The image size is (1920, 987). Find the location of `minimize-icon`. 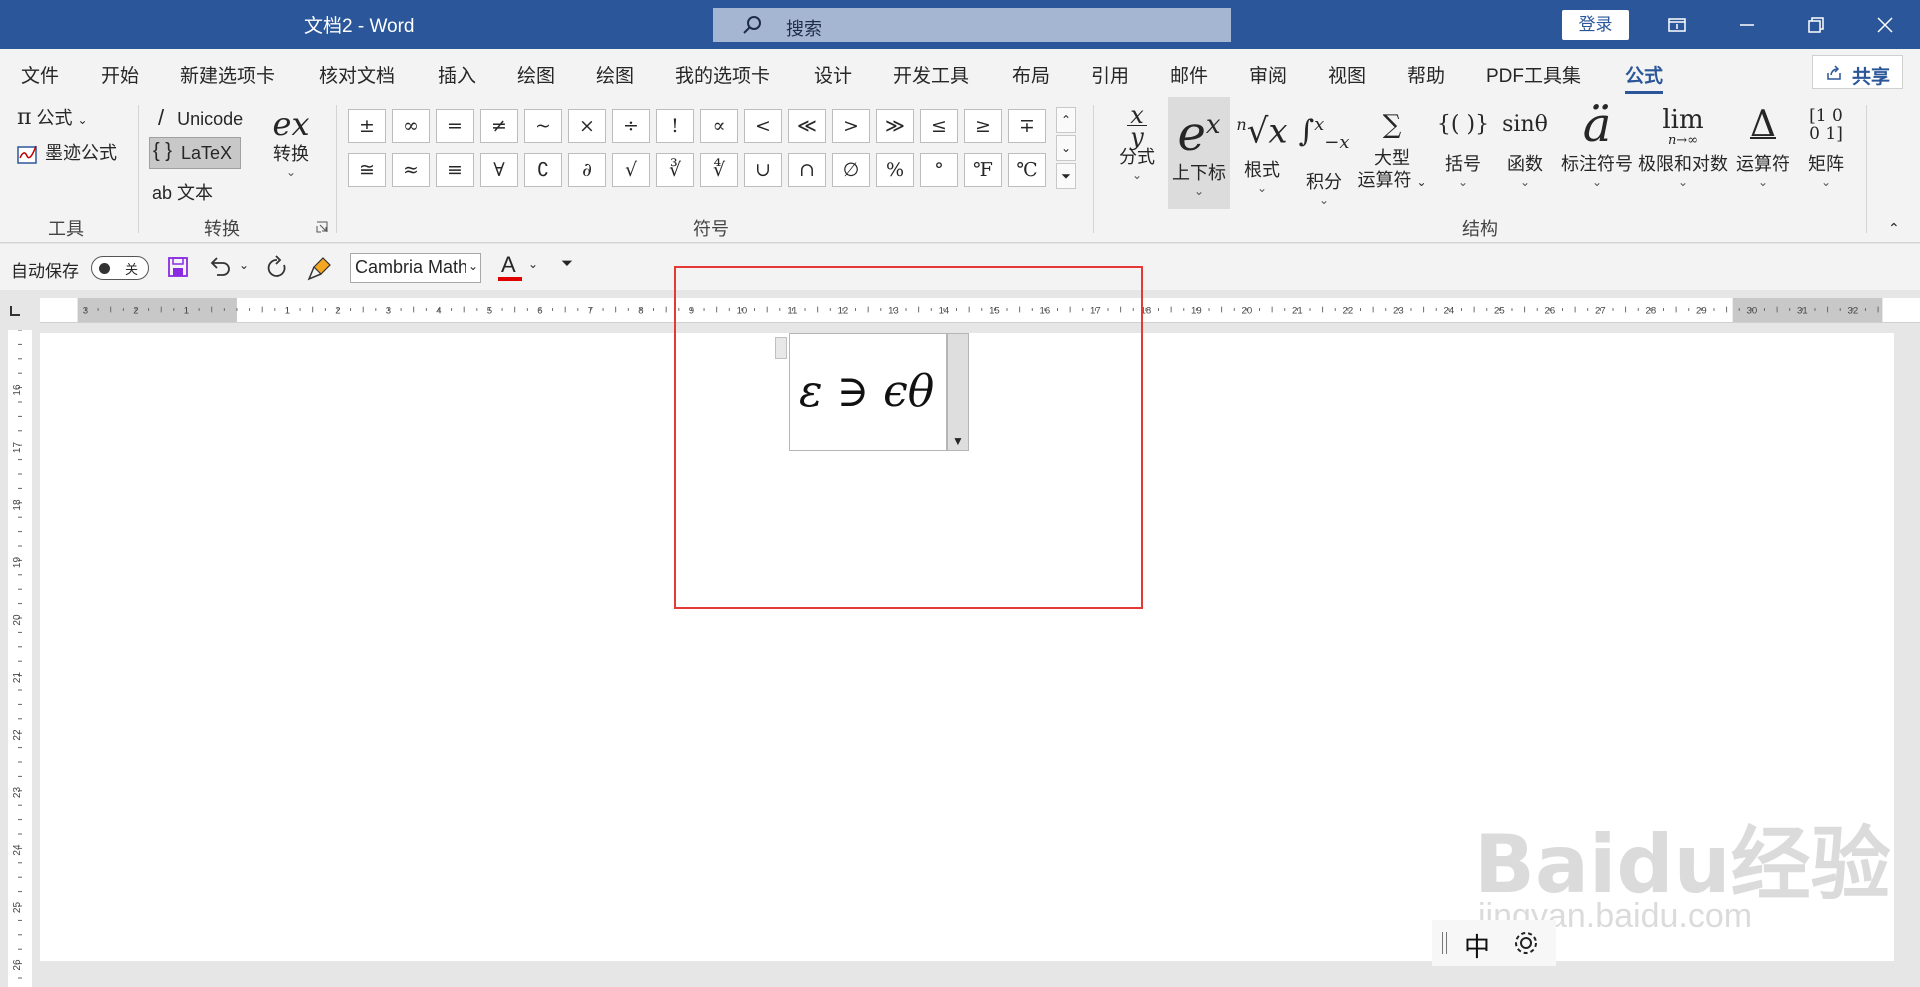

minimize-icon is located at coordinates (1747, 25).